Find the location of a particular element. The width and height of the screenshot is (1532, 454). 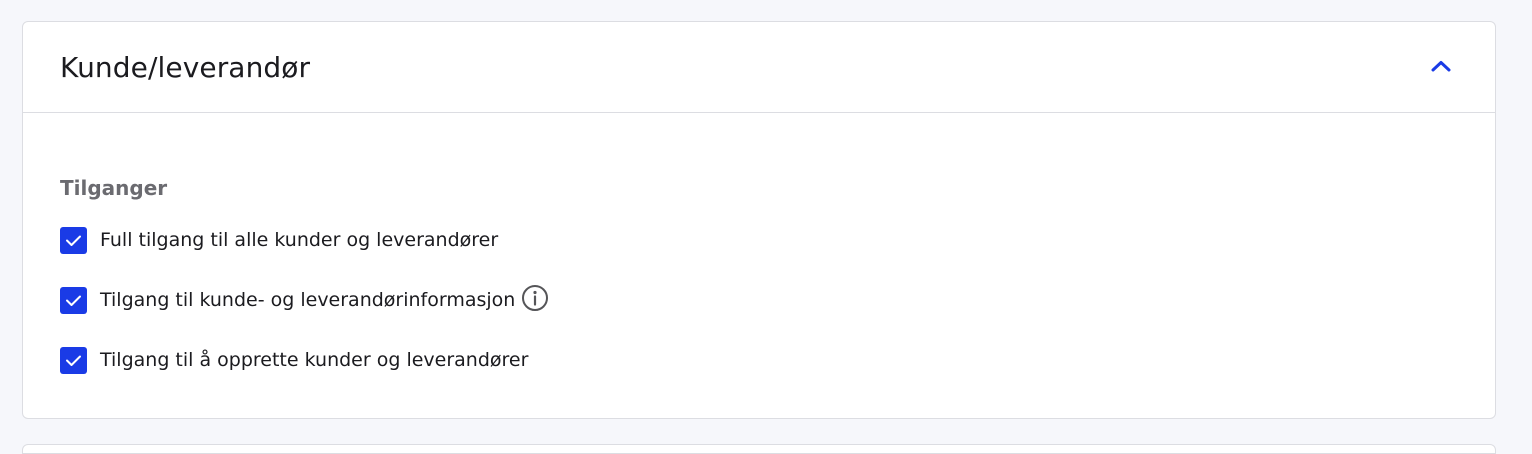

info-circle-icon is located at coordinates (535, 298).